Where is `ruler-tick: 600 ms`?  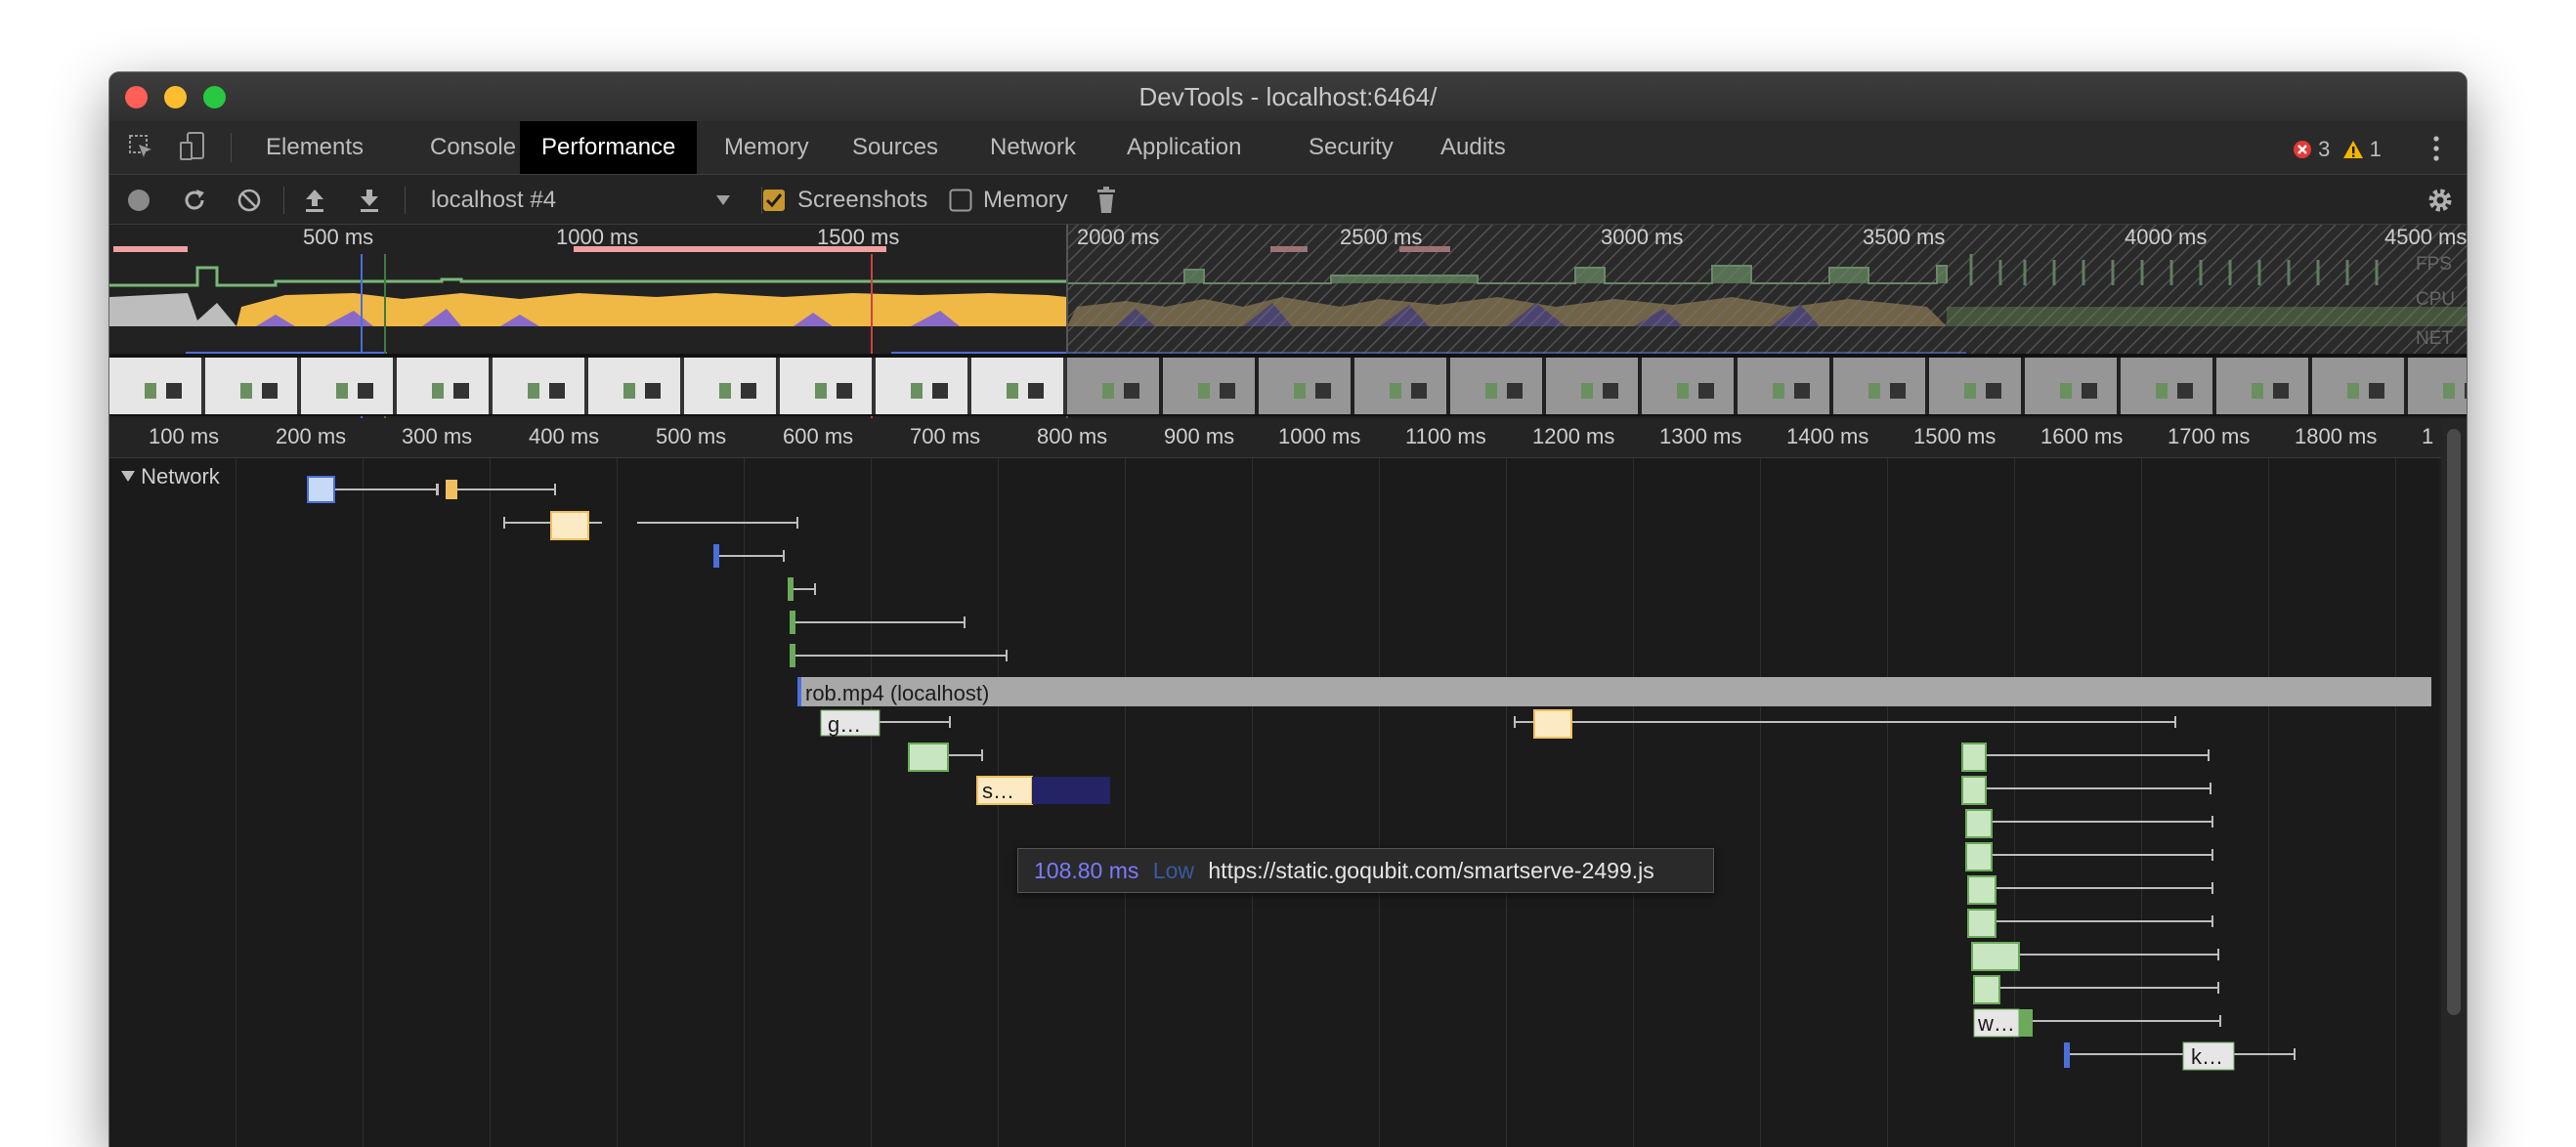
ruler-tick: 600 ms is located at coordinates (819, 436).